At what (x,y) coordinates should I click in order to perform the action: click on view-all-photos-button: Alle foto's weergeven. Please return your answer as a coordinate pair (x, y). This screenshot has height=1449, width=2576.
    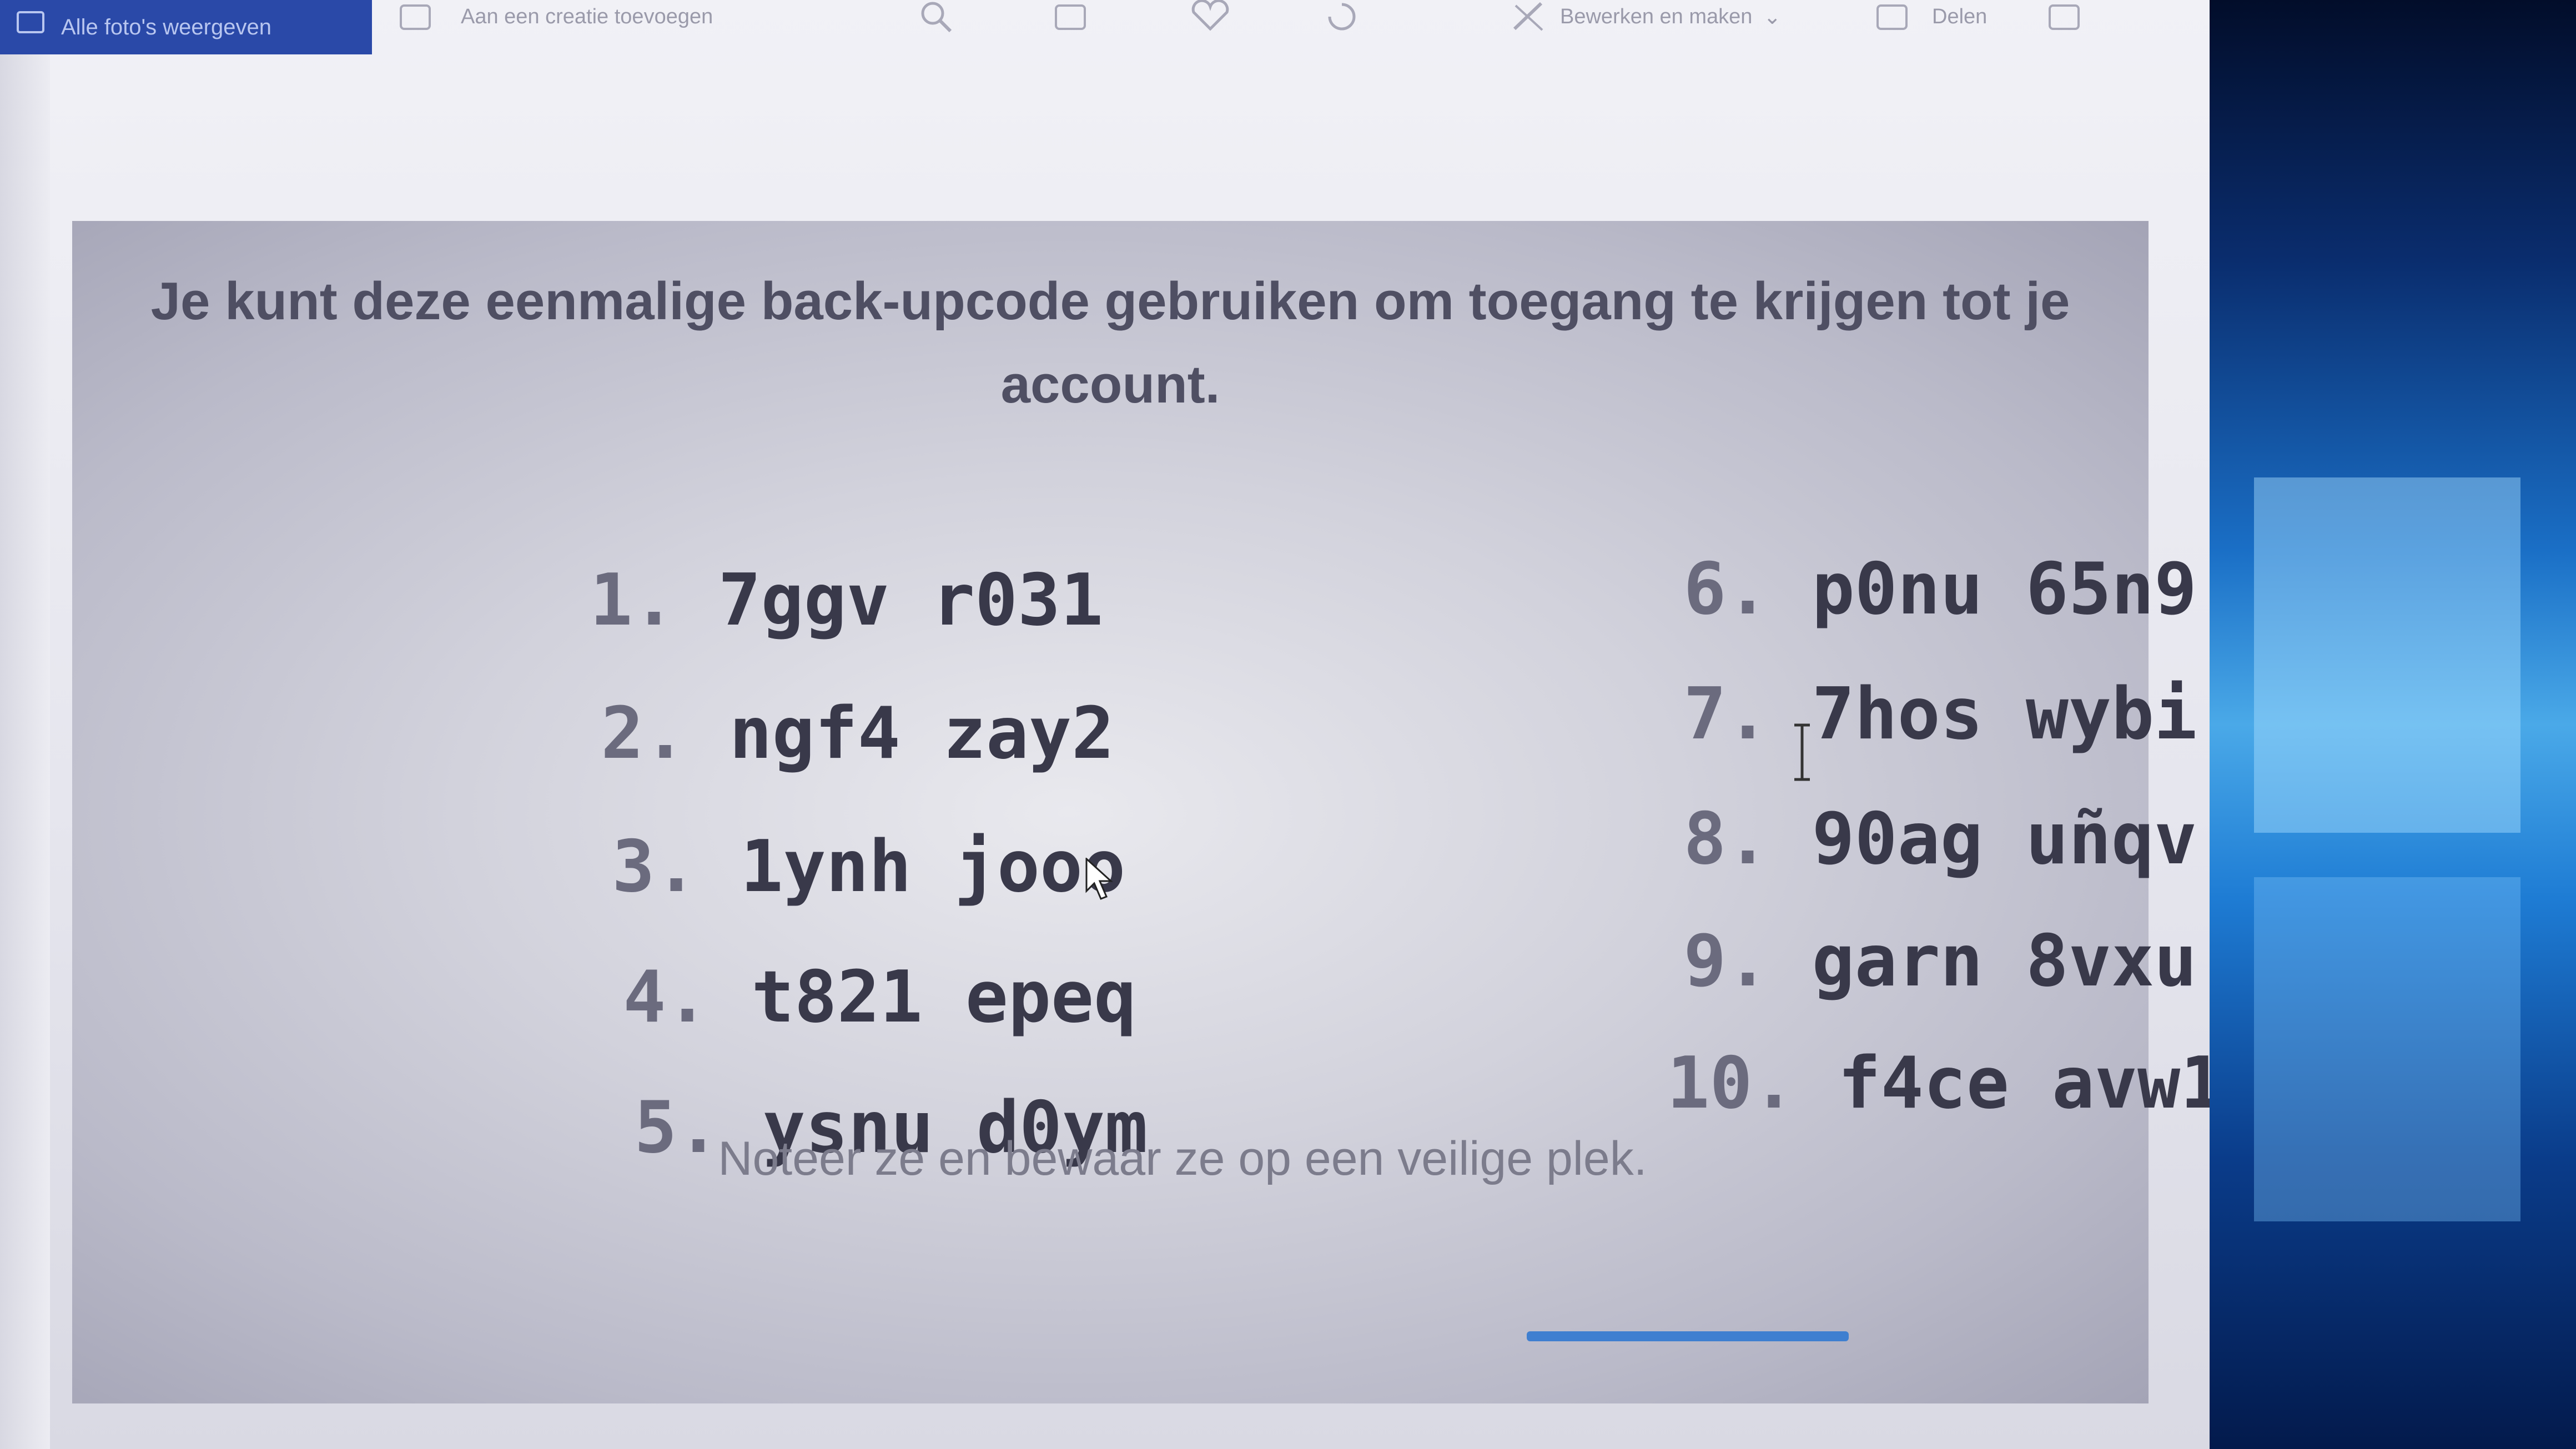
    Looking at the image, I should click on (186, 27).